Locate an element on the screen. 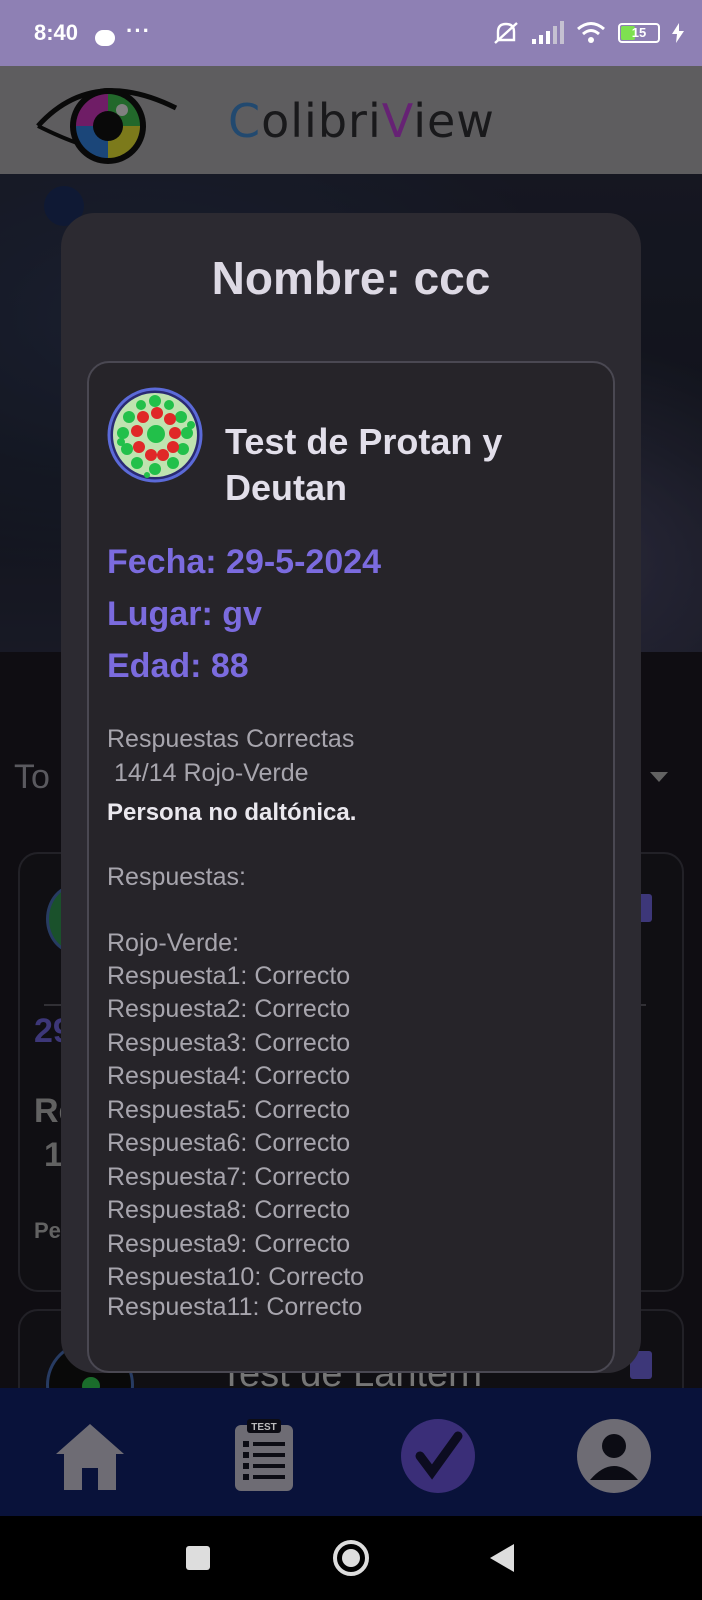  answers-label: Respuestas: is located at coordinates (176, 877).